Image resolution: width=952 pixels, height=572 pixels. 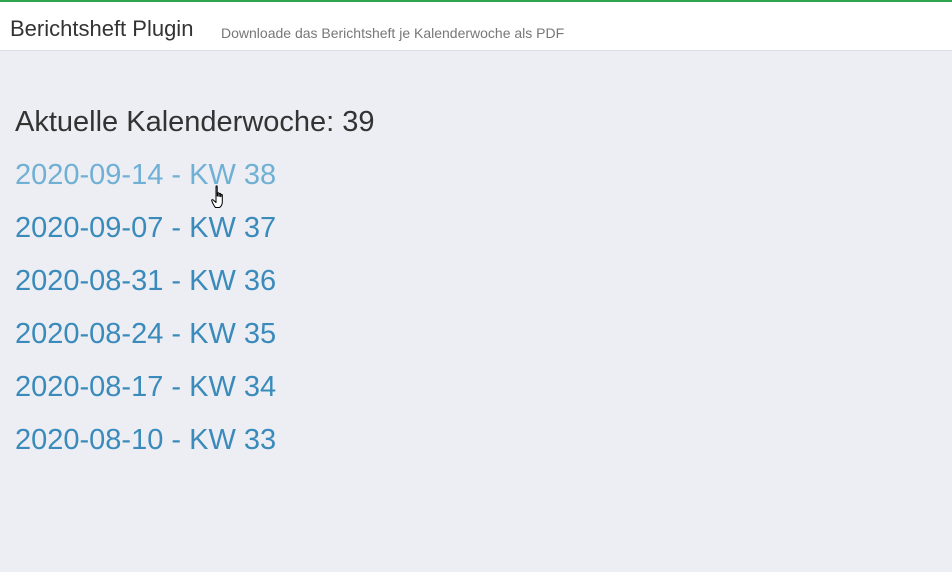 I want to click on list-item: 2020-09-07 - KW 37, so click(x=195, y=236).